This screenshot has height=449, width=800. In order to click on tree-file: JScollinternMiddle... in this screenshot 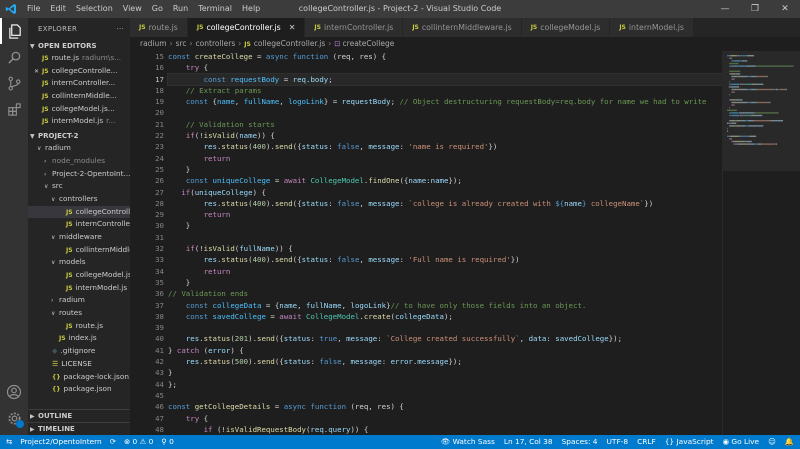, I will do `click(79, 250)`.